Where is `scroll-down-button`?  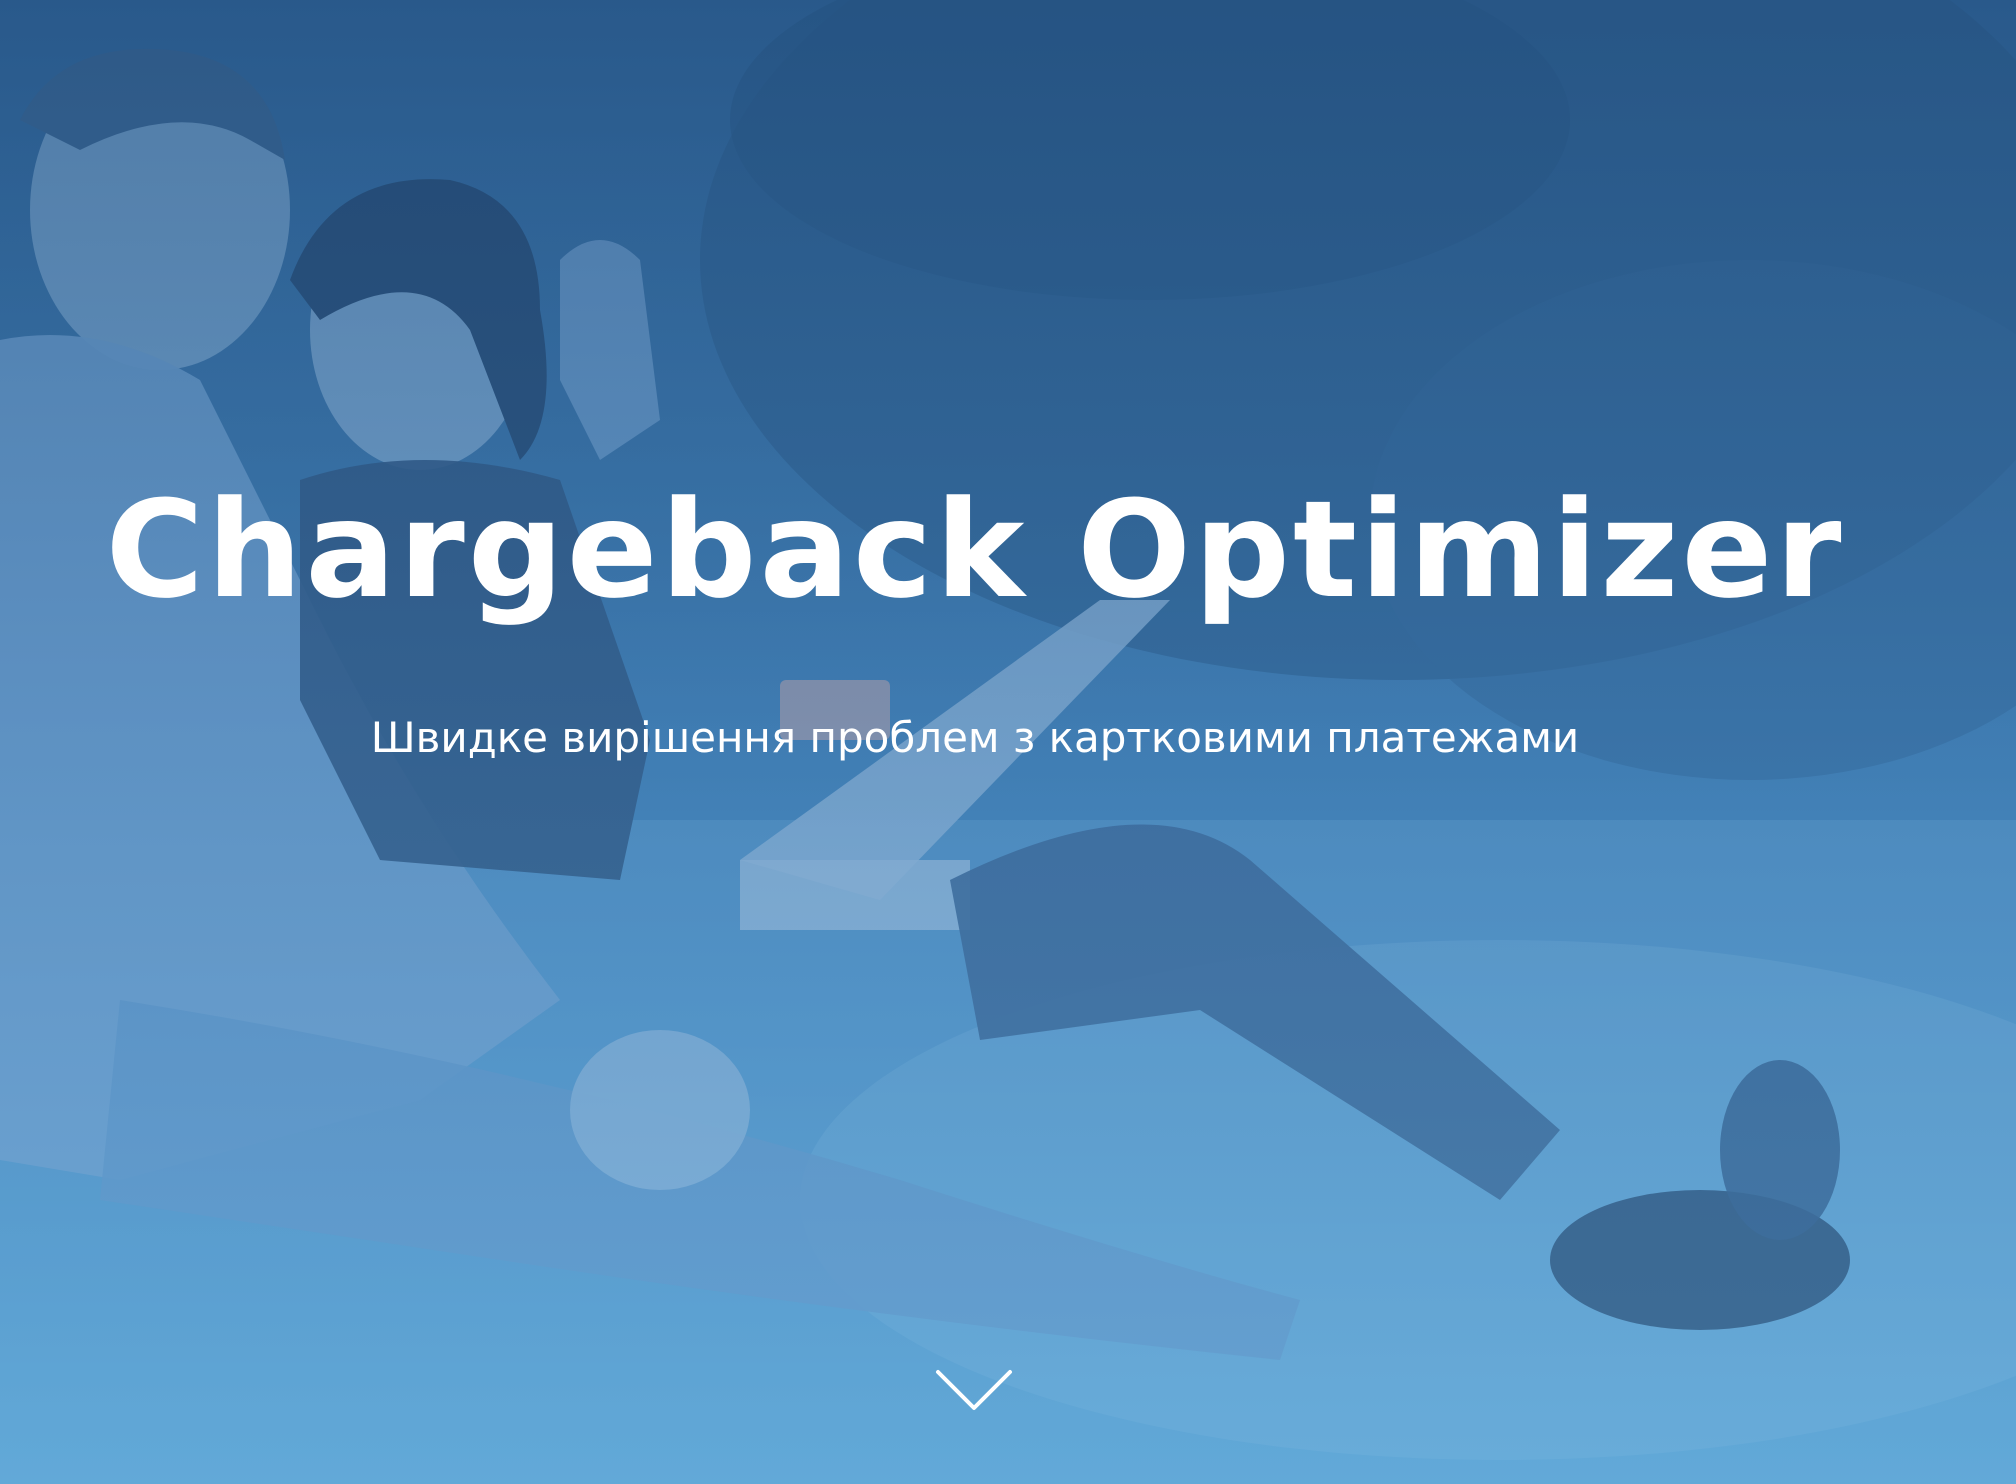
scroll-down-button is located at coordinates (974, 1391).